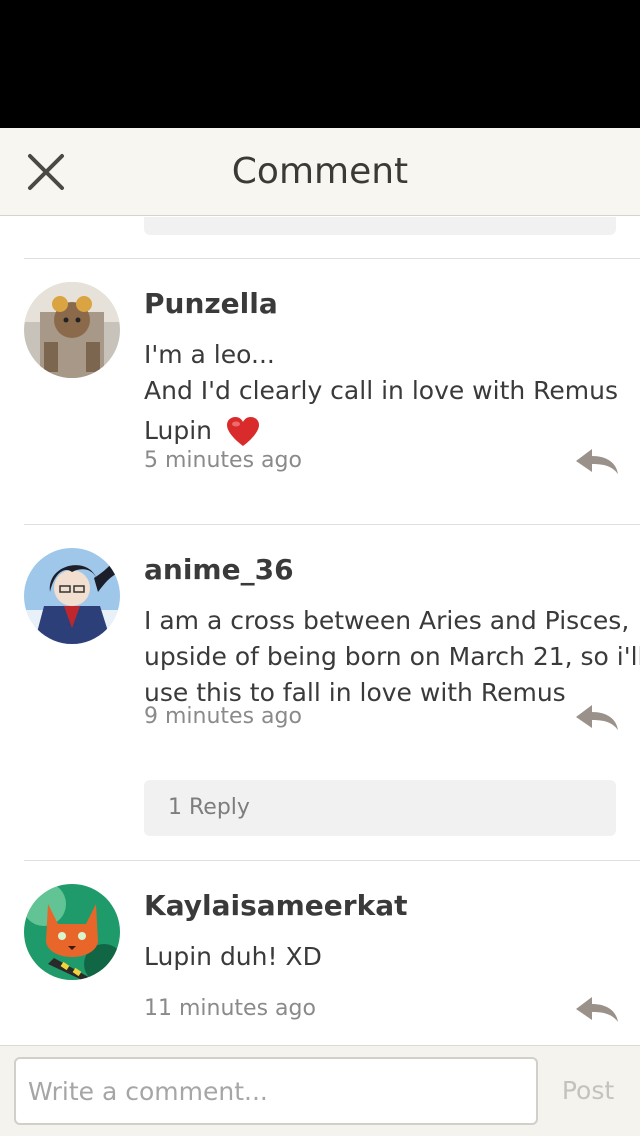 The height and width of the screenshot is (1136, 640). What do you see at coordinates (209, 807) in the screenshot?
I see `reply-count-label: 1 Reply` at bounding box center [209, 807].